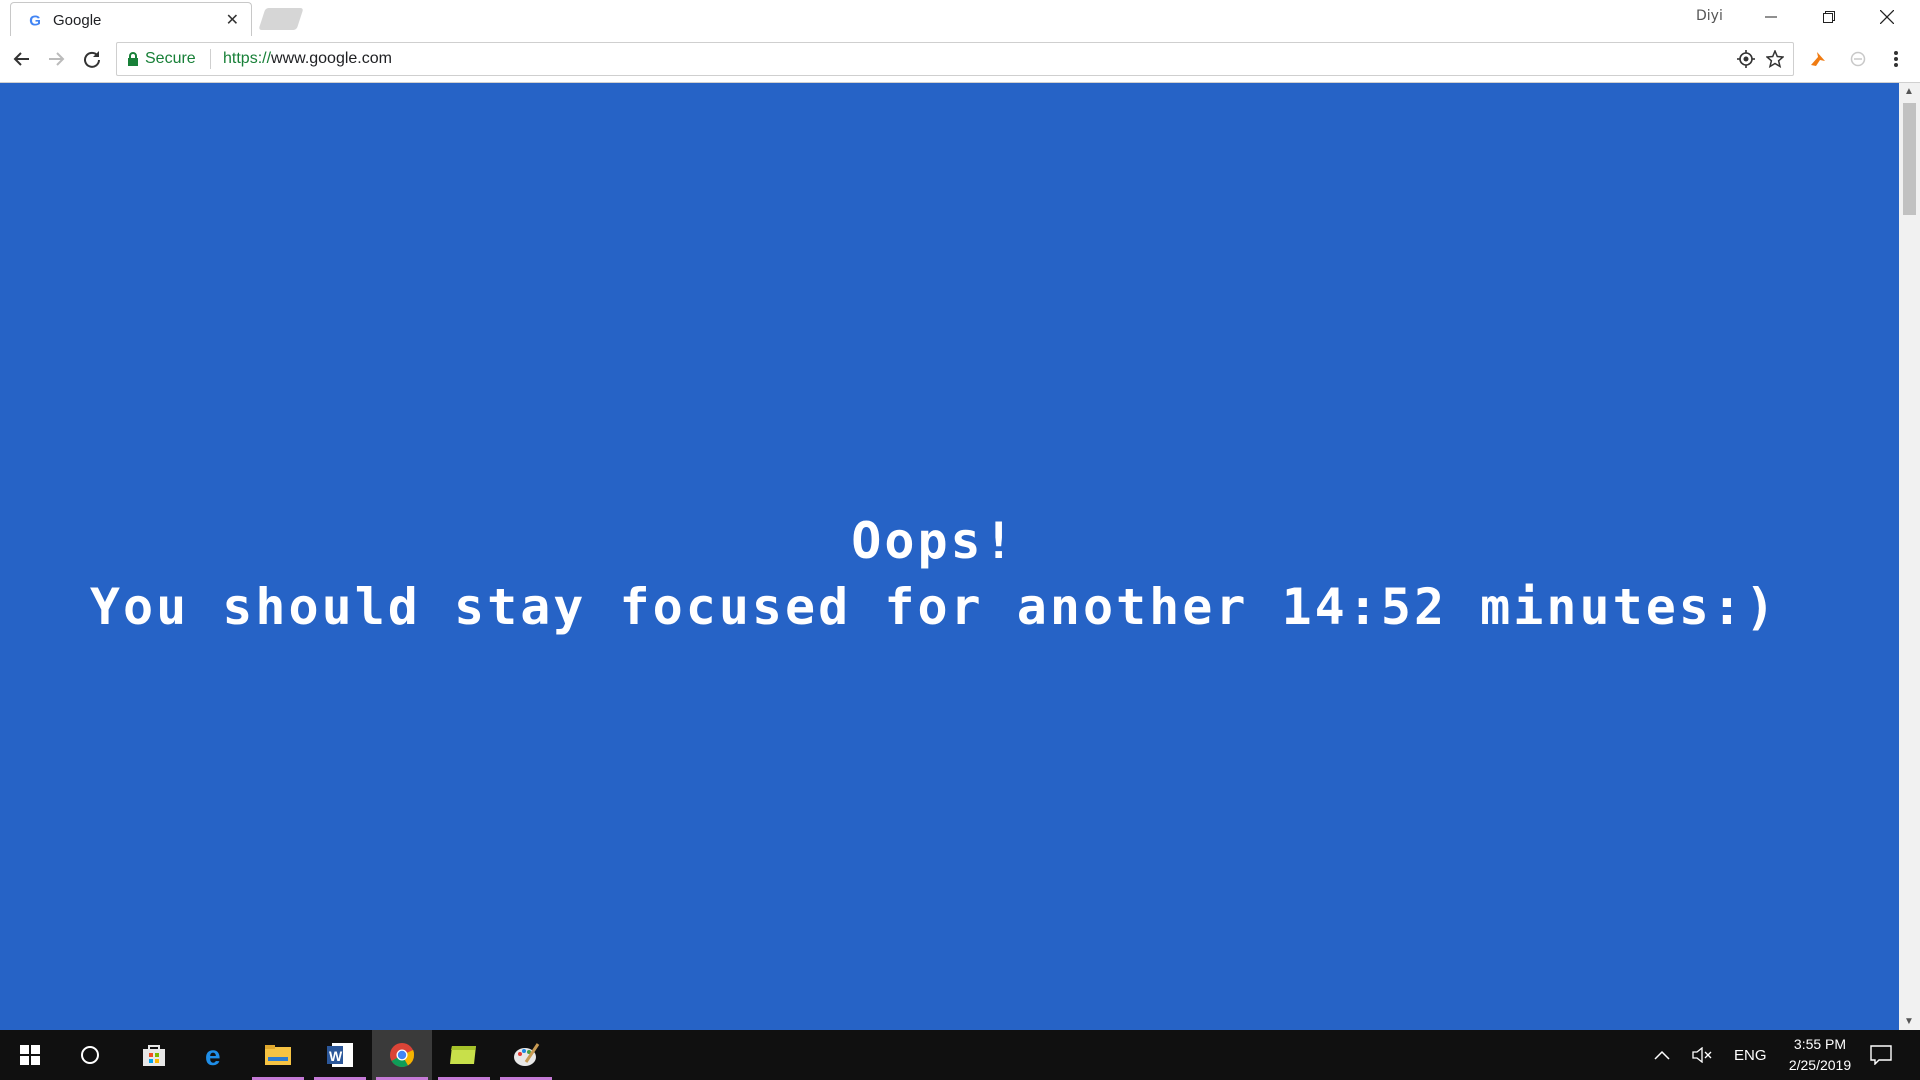 The width and height of the screenshot is (1920, 1080). I want to click on scroll-thumb, so click(1909, 159).